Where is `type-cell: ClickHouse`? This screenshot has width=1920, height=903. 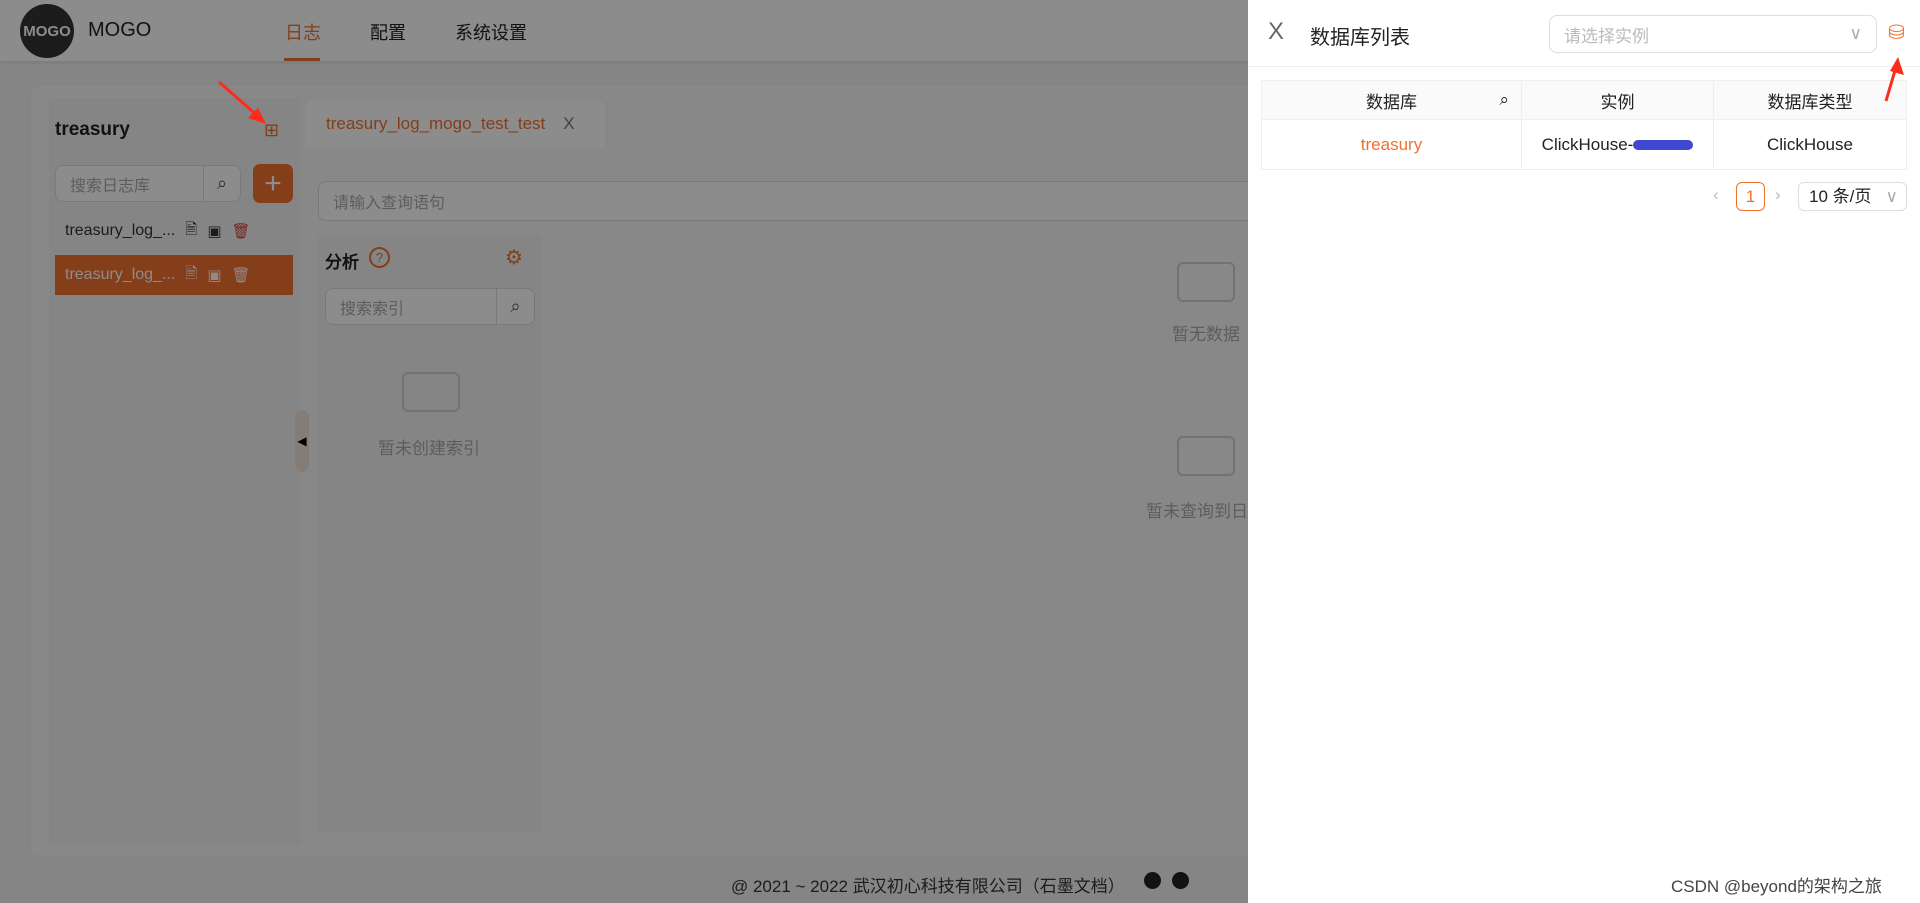 type-cell: ClickHouse is located at coordinates (1810, 144).